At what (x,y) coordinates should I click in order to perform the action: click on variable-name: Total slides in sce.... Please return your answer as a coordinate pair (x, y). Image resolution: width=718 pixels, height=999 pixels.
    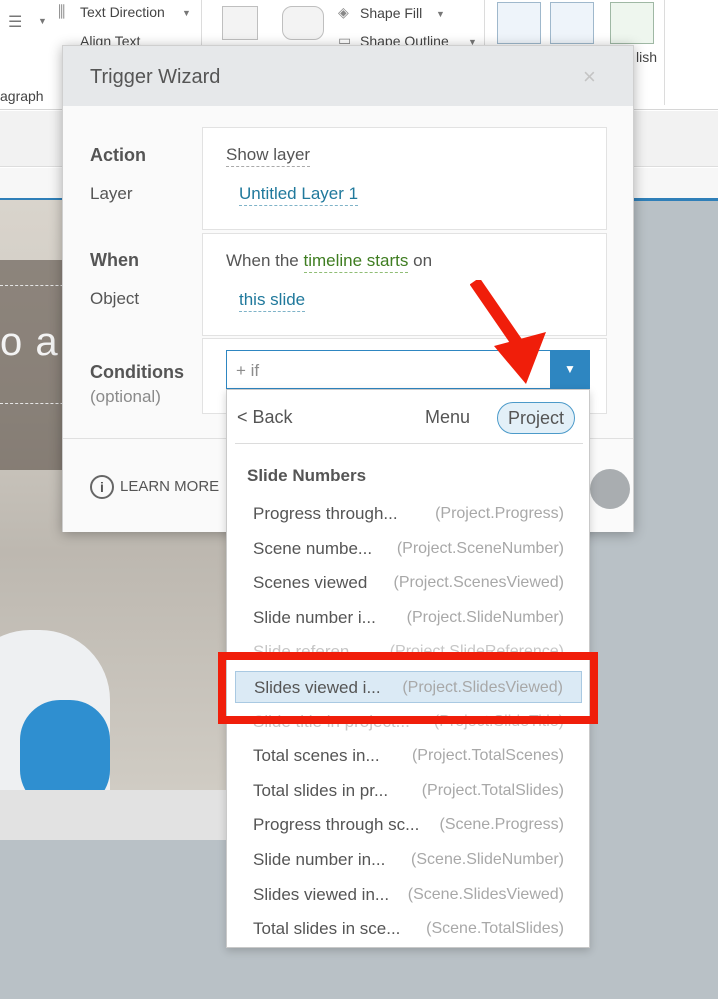
    Looking at the image, I should click on (327, 929).